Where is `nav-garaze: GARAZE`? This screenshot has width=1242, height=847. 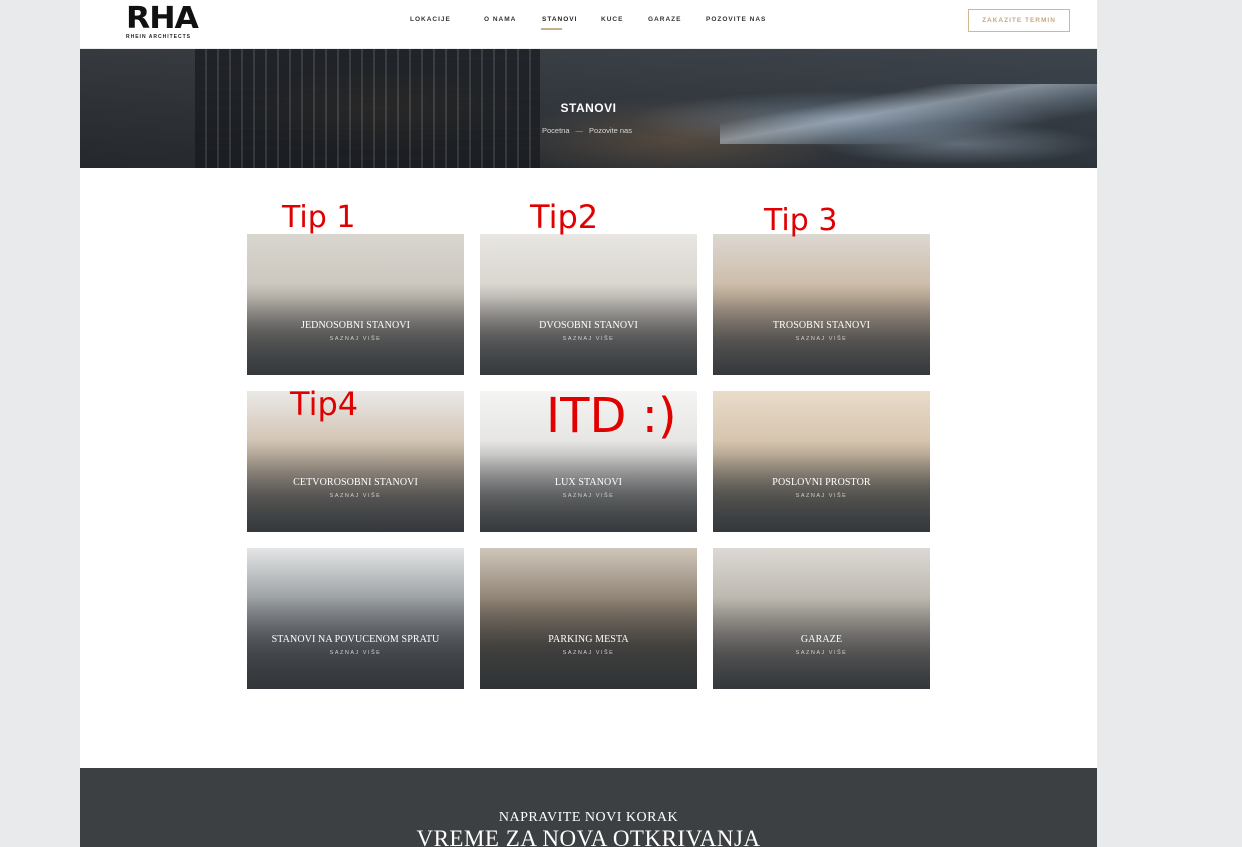
nav-garaze: GARAZE is located at coordinates (664, 19).